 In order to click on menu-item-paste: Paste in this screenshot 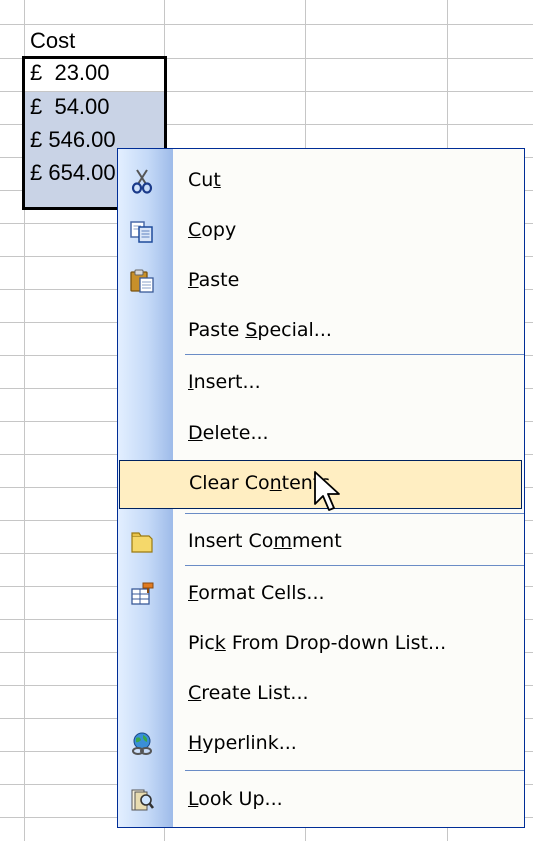, I will do `click(320, 280)`.